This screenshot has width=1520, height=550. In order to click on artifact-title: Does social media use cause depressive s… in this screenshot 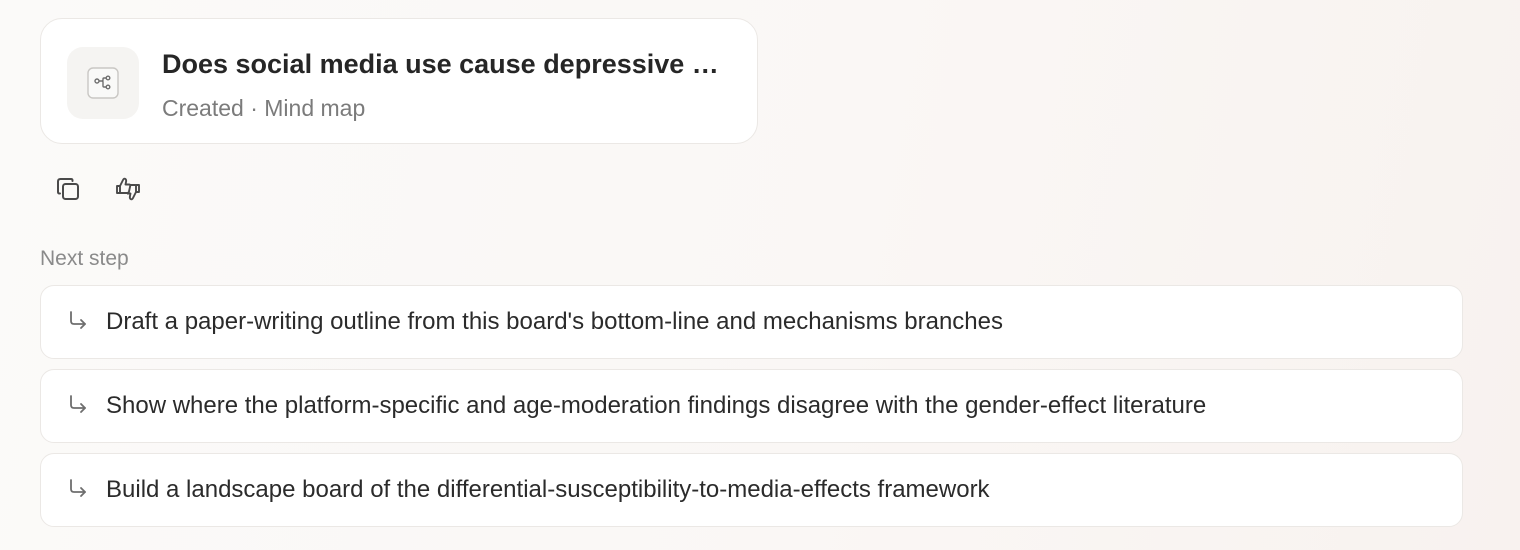, I will do `click(447, 64)`.